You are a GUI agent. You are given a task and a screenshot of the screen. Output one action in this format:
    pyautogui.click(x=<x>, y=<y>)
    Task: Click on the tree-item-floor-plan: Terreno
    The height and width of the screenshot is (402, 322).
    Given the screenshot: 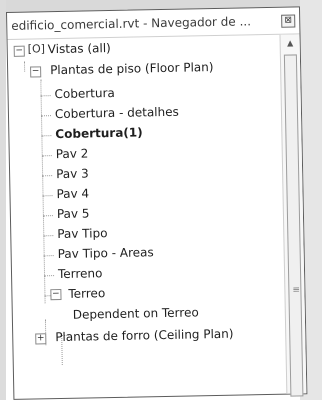 What is the action you would take?
    pyautogui.click(x=80, y=273)
    